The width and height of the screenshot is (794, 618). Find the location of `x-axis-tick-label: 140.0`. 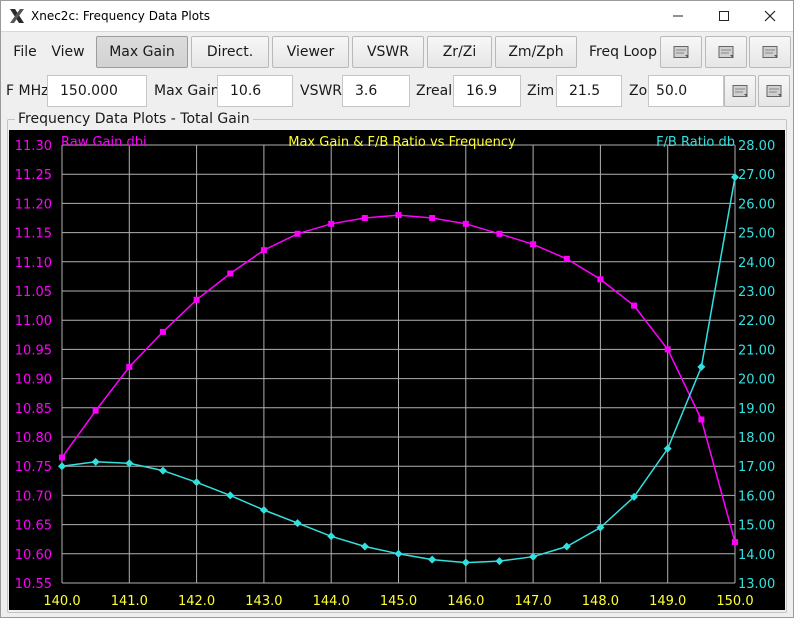

x-axis-tick-label: 140.0 is located at coordinates (61, 601).